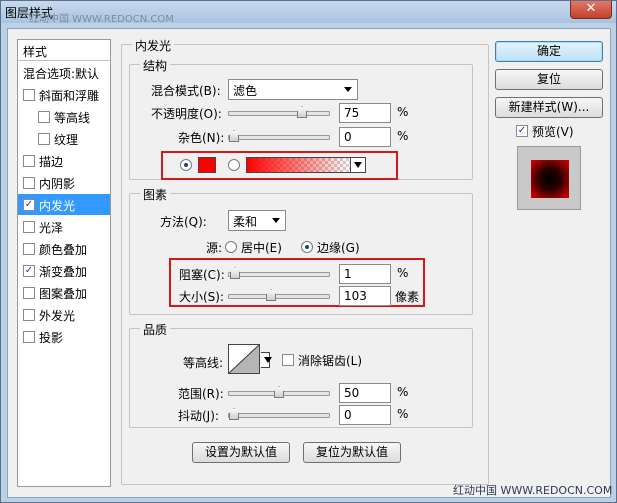 The image size is (617, 503). I want to click on style-list-item: 斜面和浮雕, so click(64, 94).